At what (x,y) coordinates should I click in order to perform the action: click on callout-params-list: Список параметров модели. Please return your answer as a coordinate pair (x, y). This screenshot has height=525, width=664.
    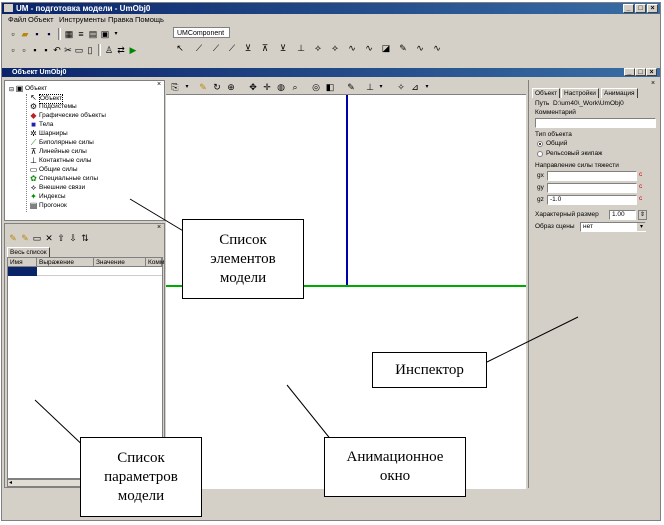
    Looking at the image, I should click on (141, 477).